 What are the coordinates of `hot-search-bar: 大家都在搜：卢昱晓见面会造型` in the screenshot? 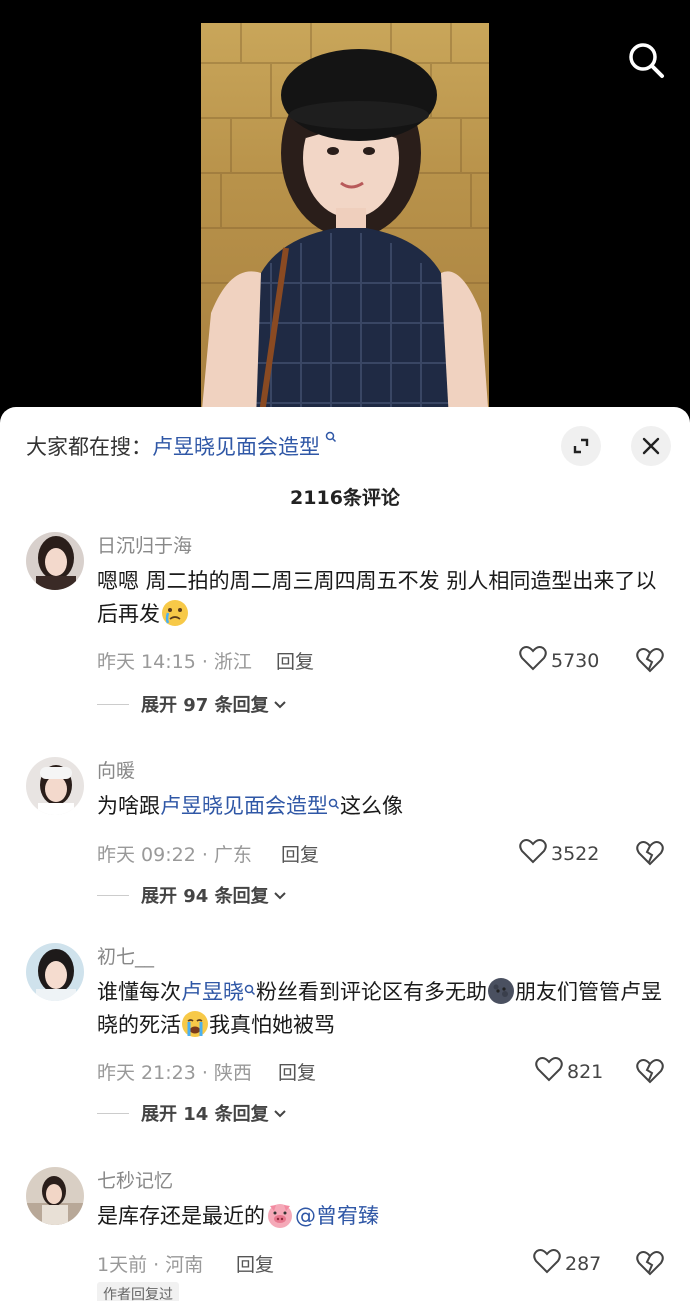 It's located at (181, 446).